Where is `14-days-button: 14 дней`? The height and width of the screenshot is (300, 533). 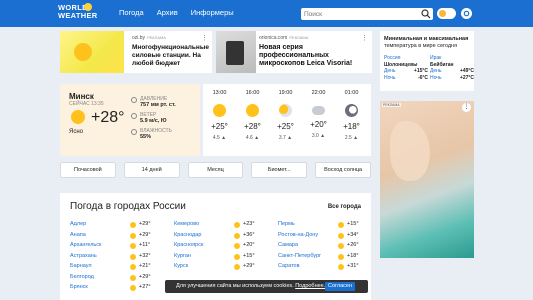
14-days-button: 14 дней is located at coordinates (151, 170).